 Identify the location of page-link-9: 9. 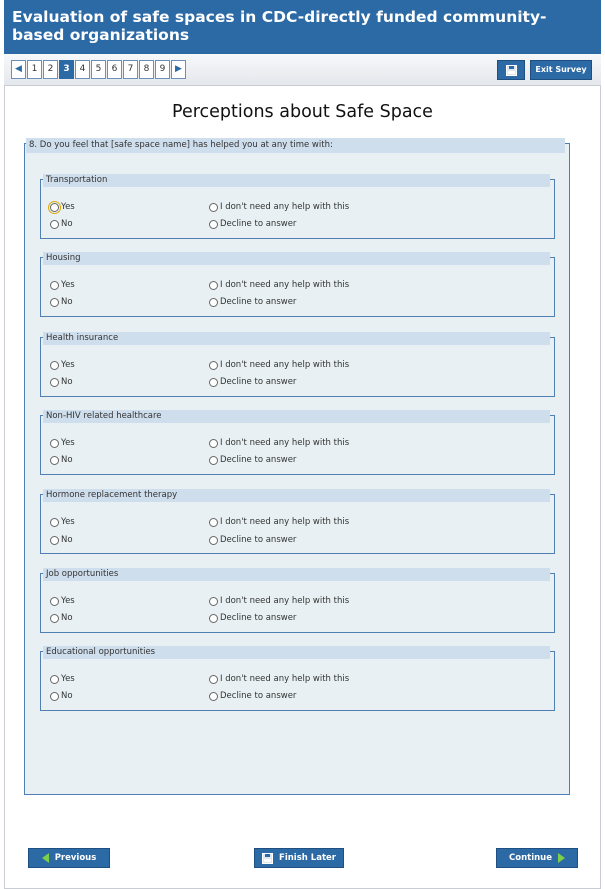
(162, 69).